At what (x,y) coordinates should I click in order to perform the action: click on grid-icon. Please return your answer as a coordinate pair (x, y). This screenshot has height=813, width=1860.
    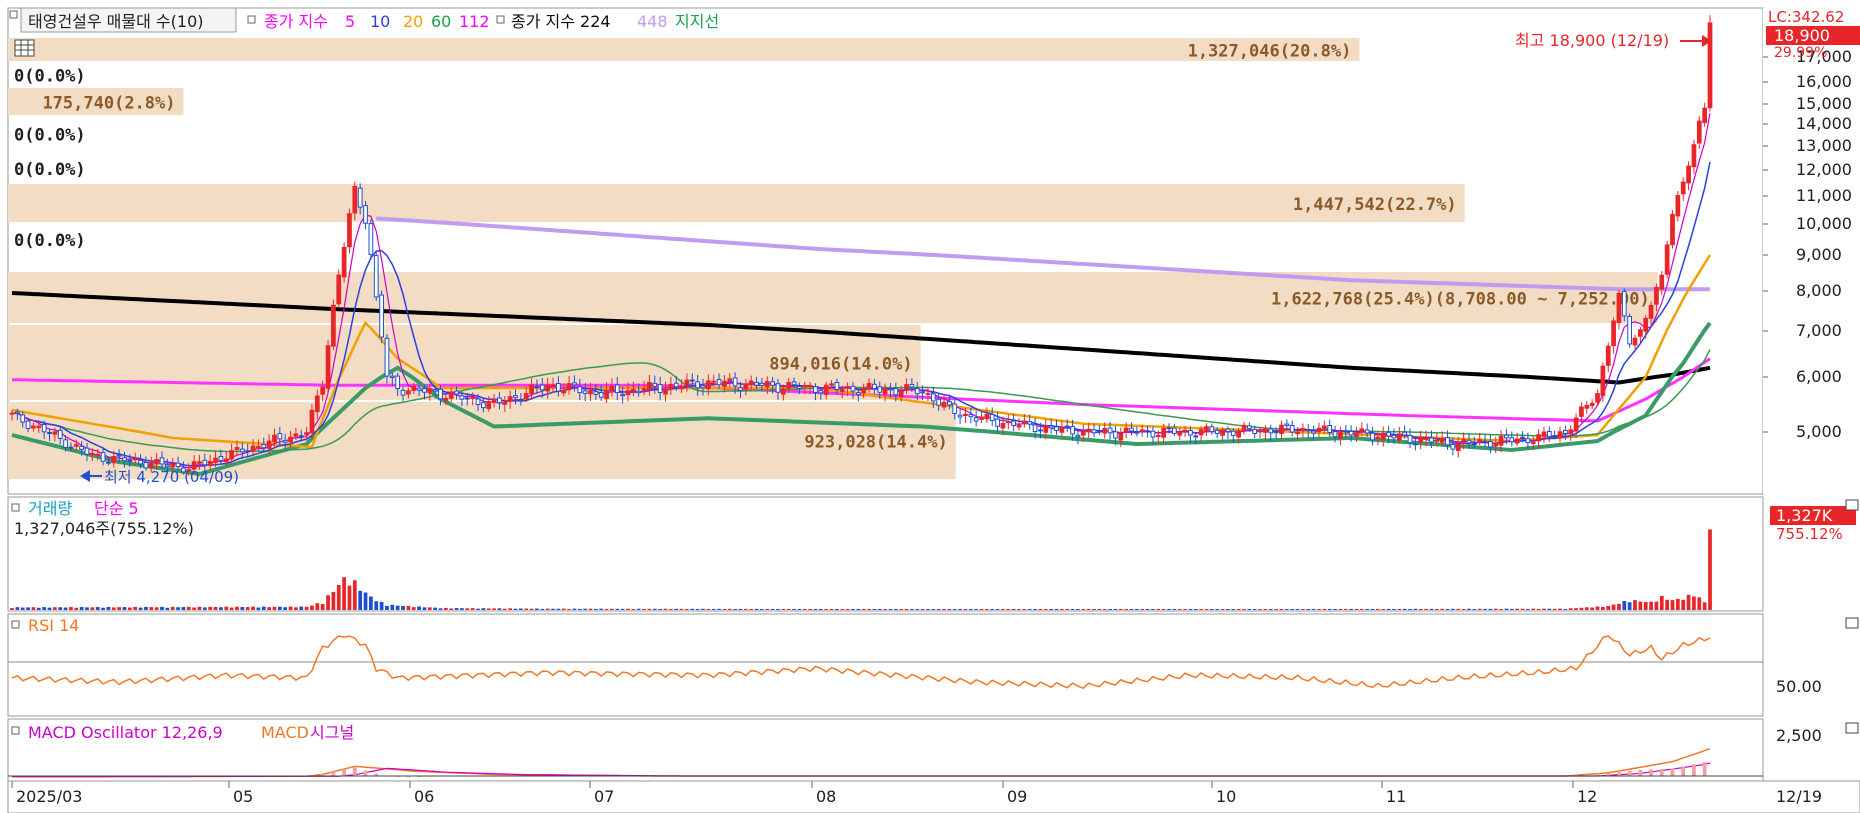
    Looking at the image, I should click on (24, 48).